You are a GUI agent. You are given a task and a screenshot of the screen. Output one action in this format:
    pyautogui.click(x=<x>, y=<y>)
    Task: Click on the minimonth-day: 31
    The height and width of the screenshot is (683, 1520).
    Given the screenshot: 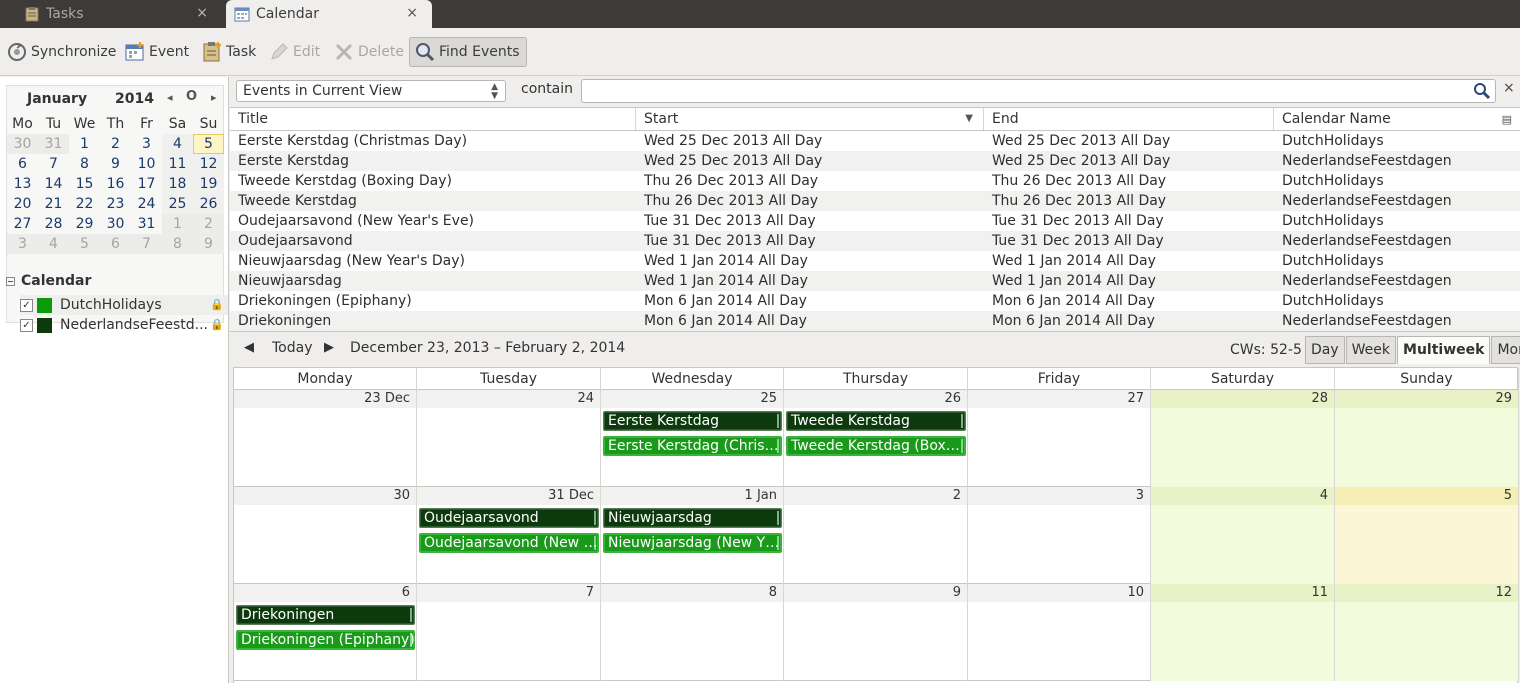 What is the action you would take?
    pyautogui.click(x=53, y=144)
    